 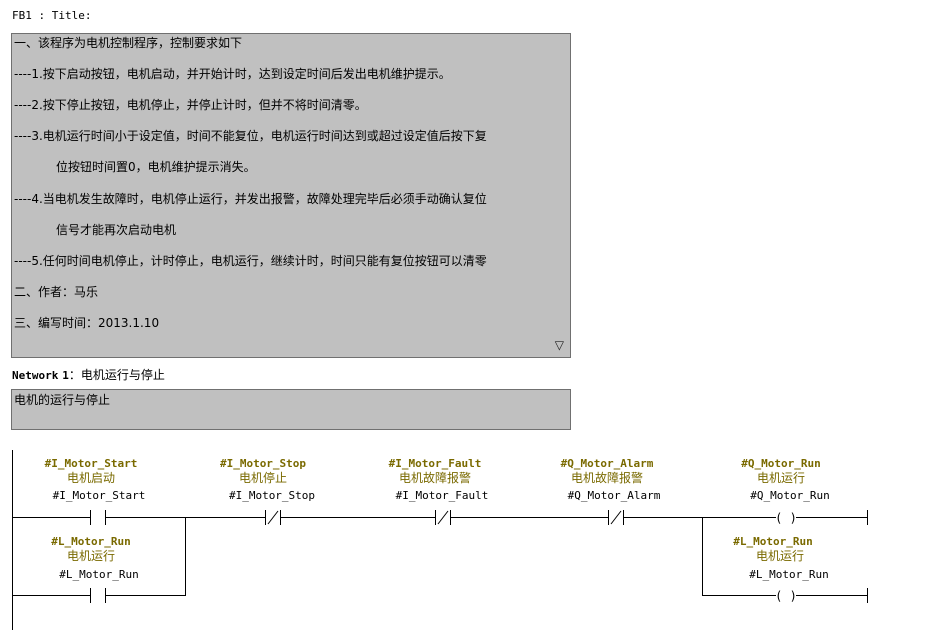 What do you see at coordinates (99, 495) in the screenshot?
I see `contact-address: #I_Motor_Start` at bounding box center [99, 495].